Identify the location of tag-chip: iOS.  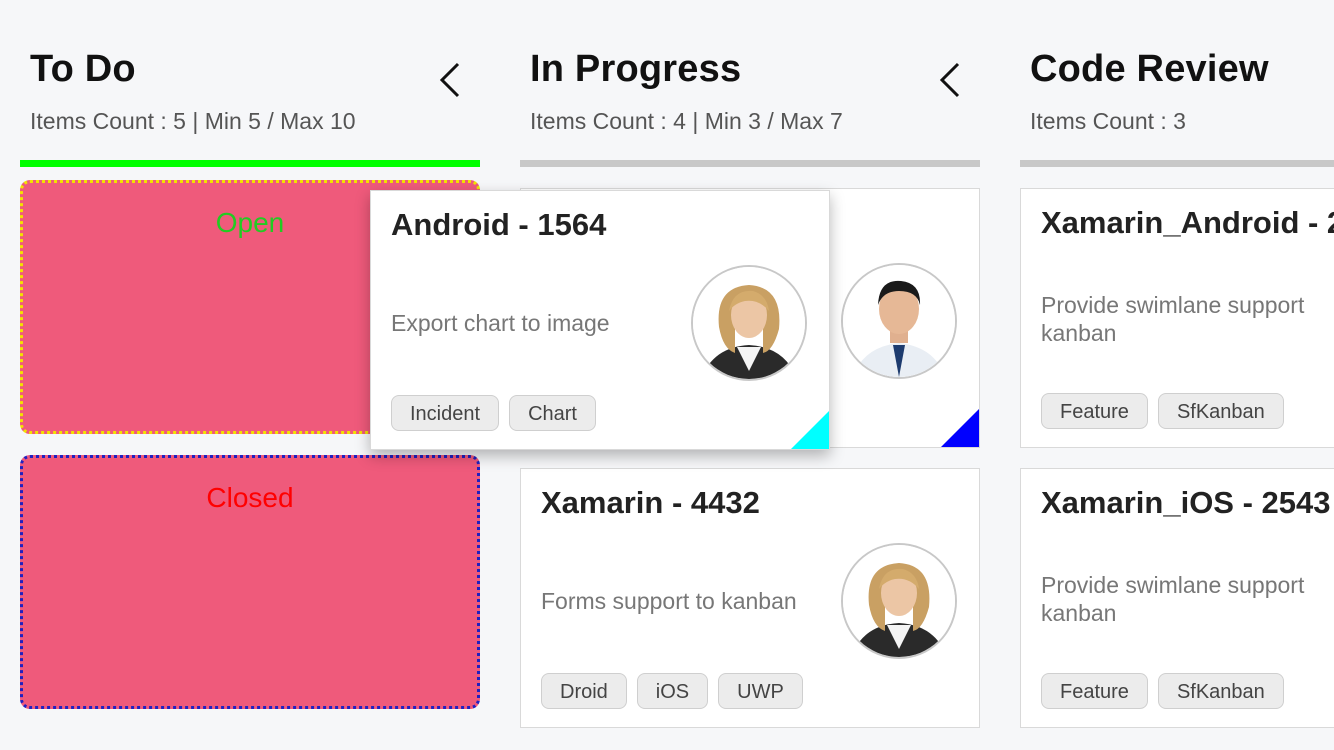
(672, 691).